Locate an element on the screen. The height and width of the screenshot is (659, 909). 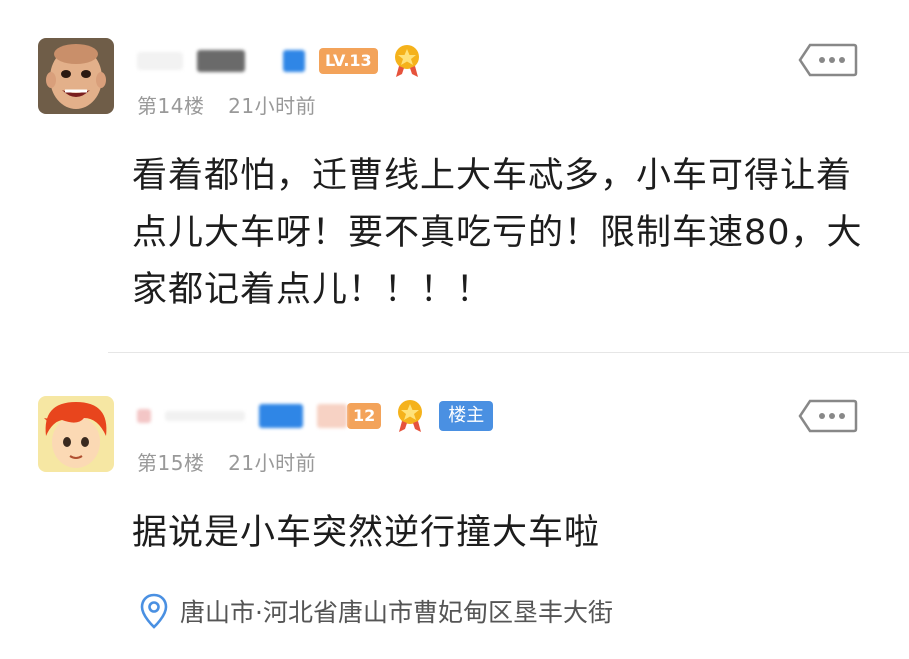
post-meta: 第15楼 21小时前 is located at coordinates (226, 461).